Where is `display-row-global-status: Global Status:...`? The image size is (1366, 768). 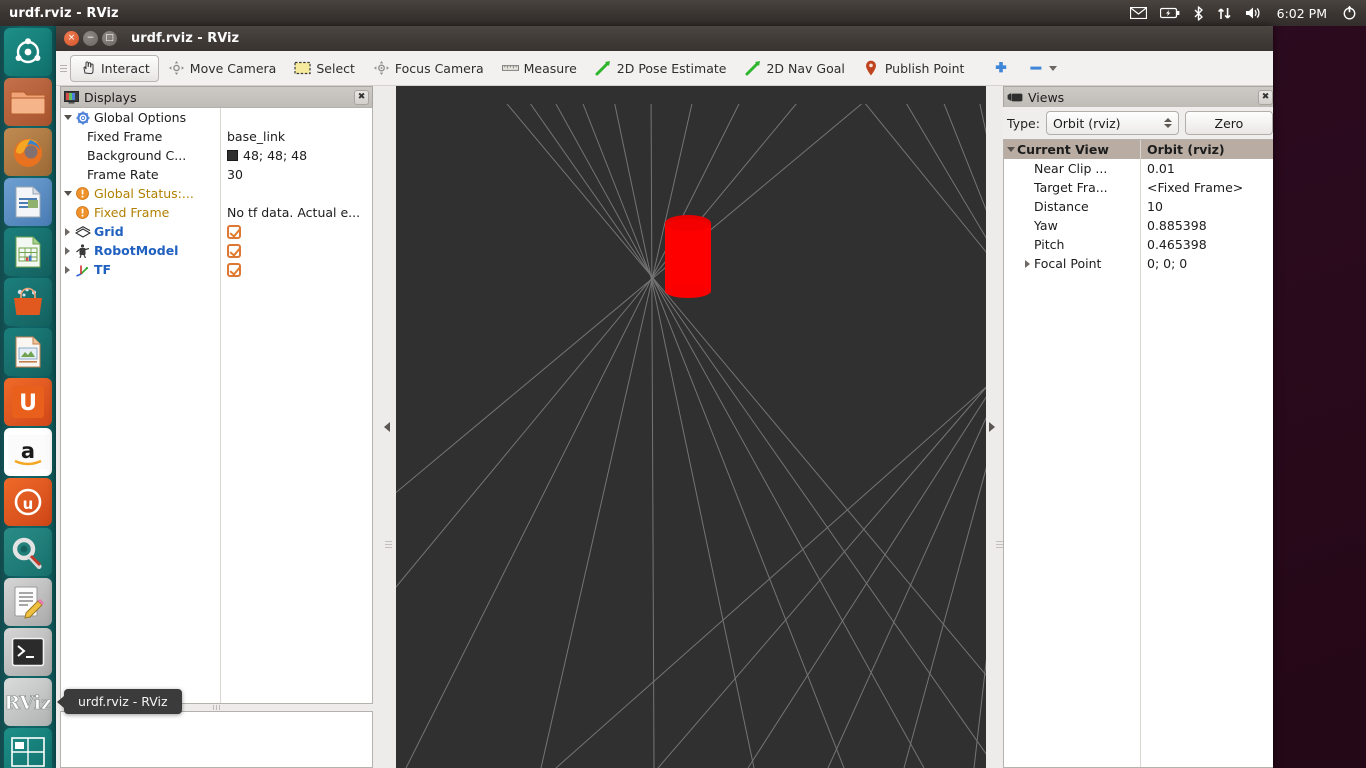 display-row-global-status: Global Status:... is located at coordinates (216, 193).